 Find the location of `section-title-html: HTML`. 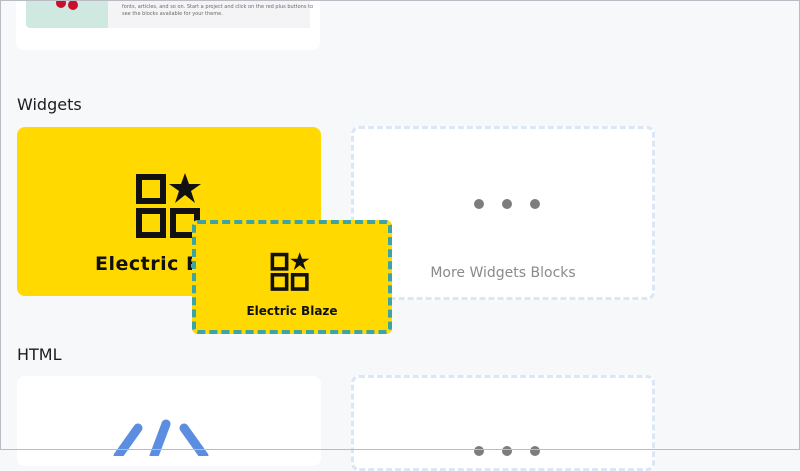

section-title-html: HTML is located at coordinates (39, 354).